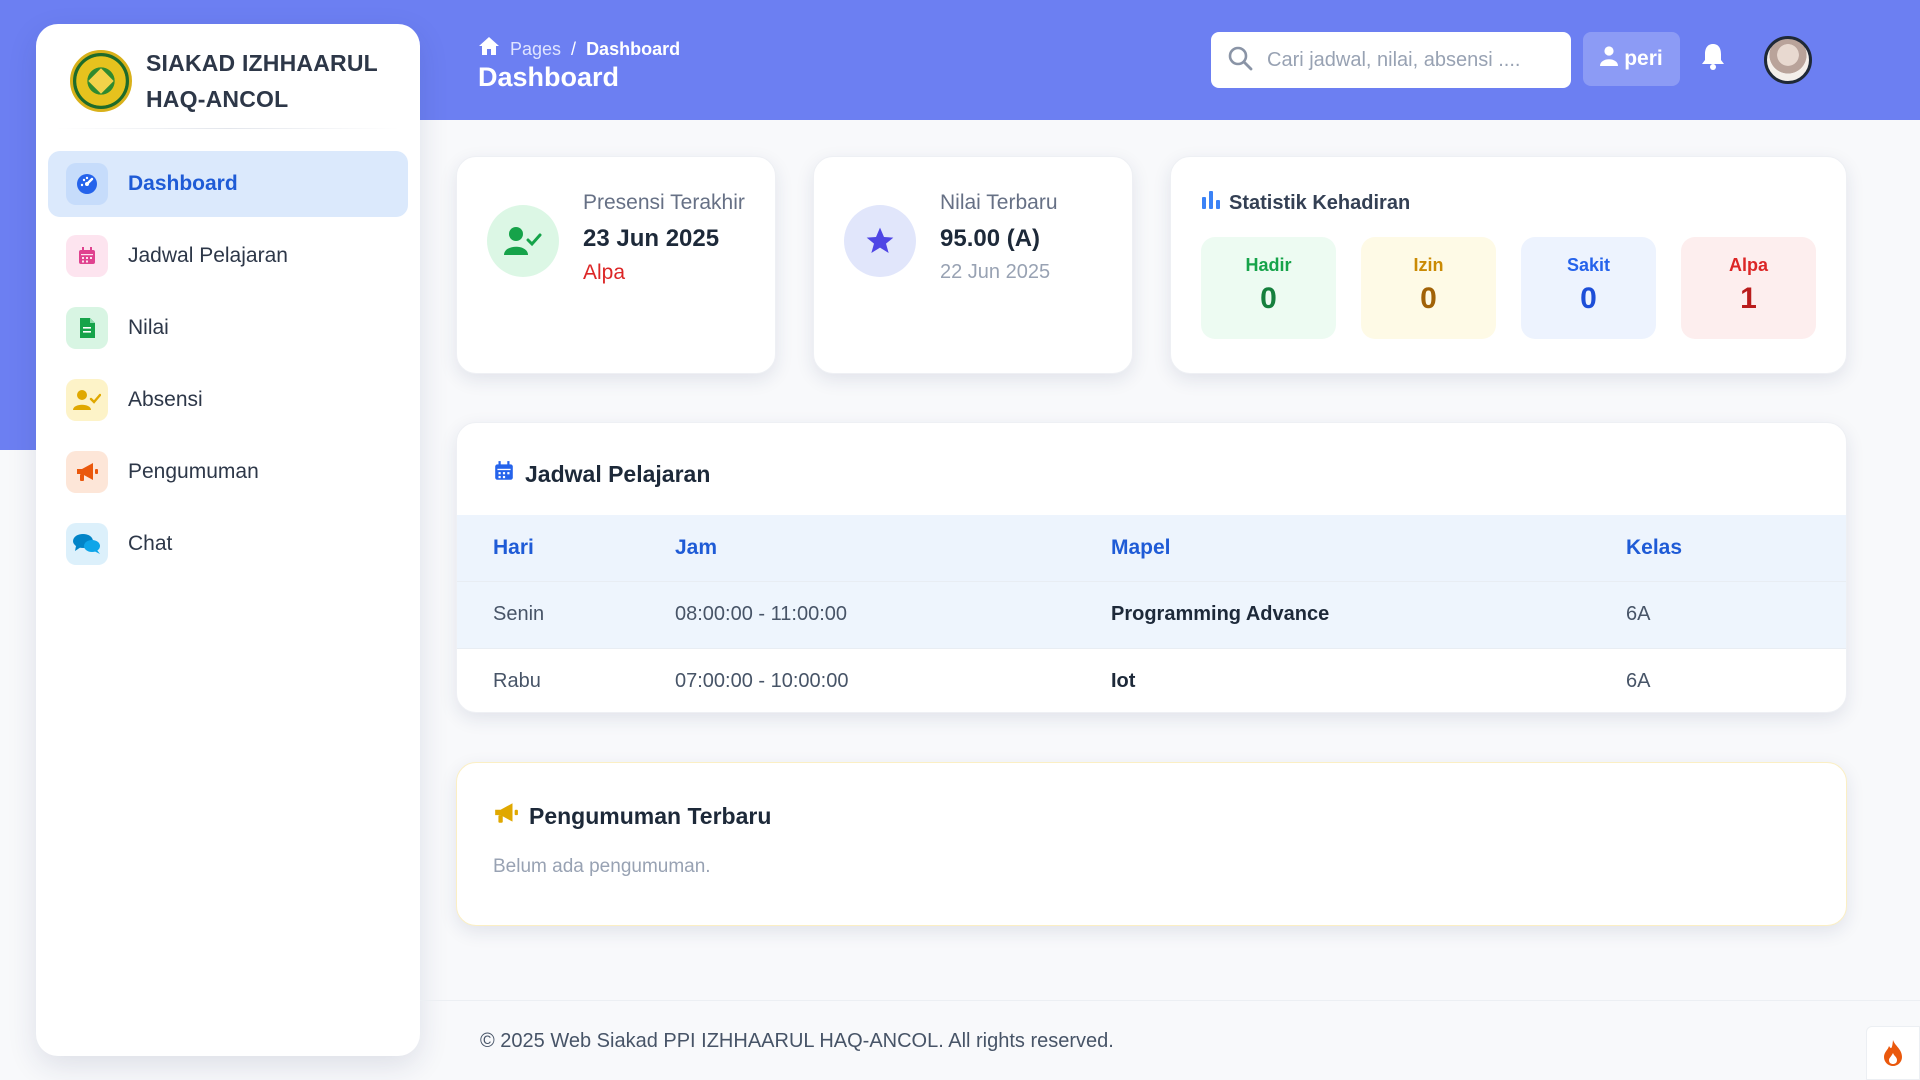 Image resolution: width=1920 pixels, height=1080 pixels. I want to click on sakit-stat: Sakit 0, so click(1588, 288).